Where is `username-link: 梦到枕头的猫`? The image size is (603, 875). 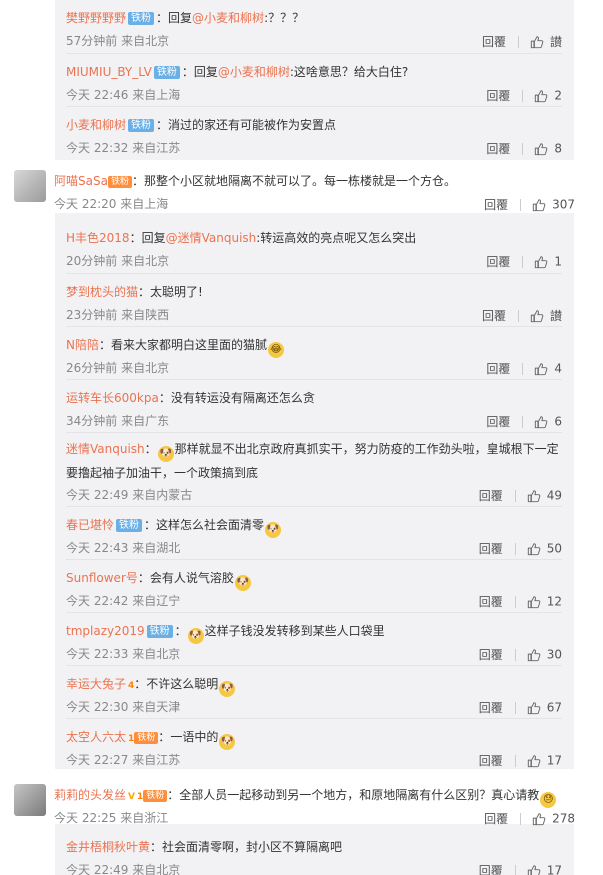 username-link: 梦到枕头的猫 is located at coordinates (102, 292).